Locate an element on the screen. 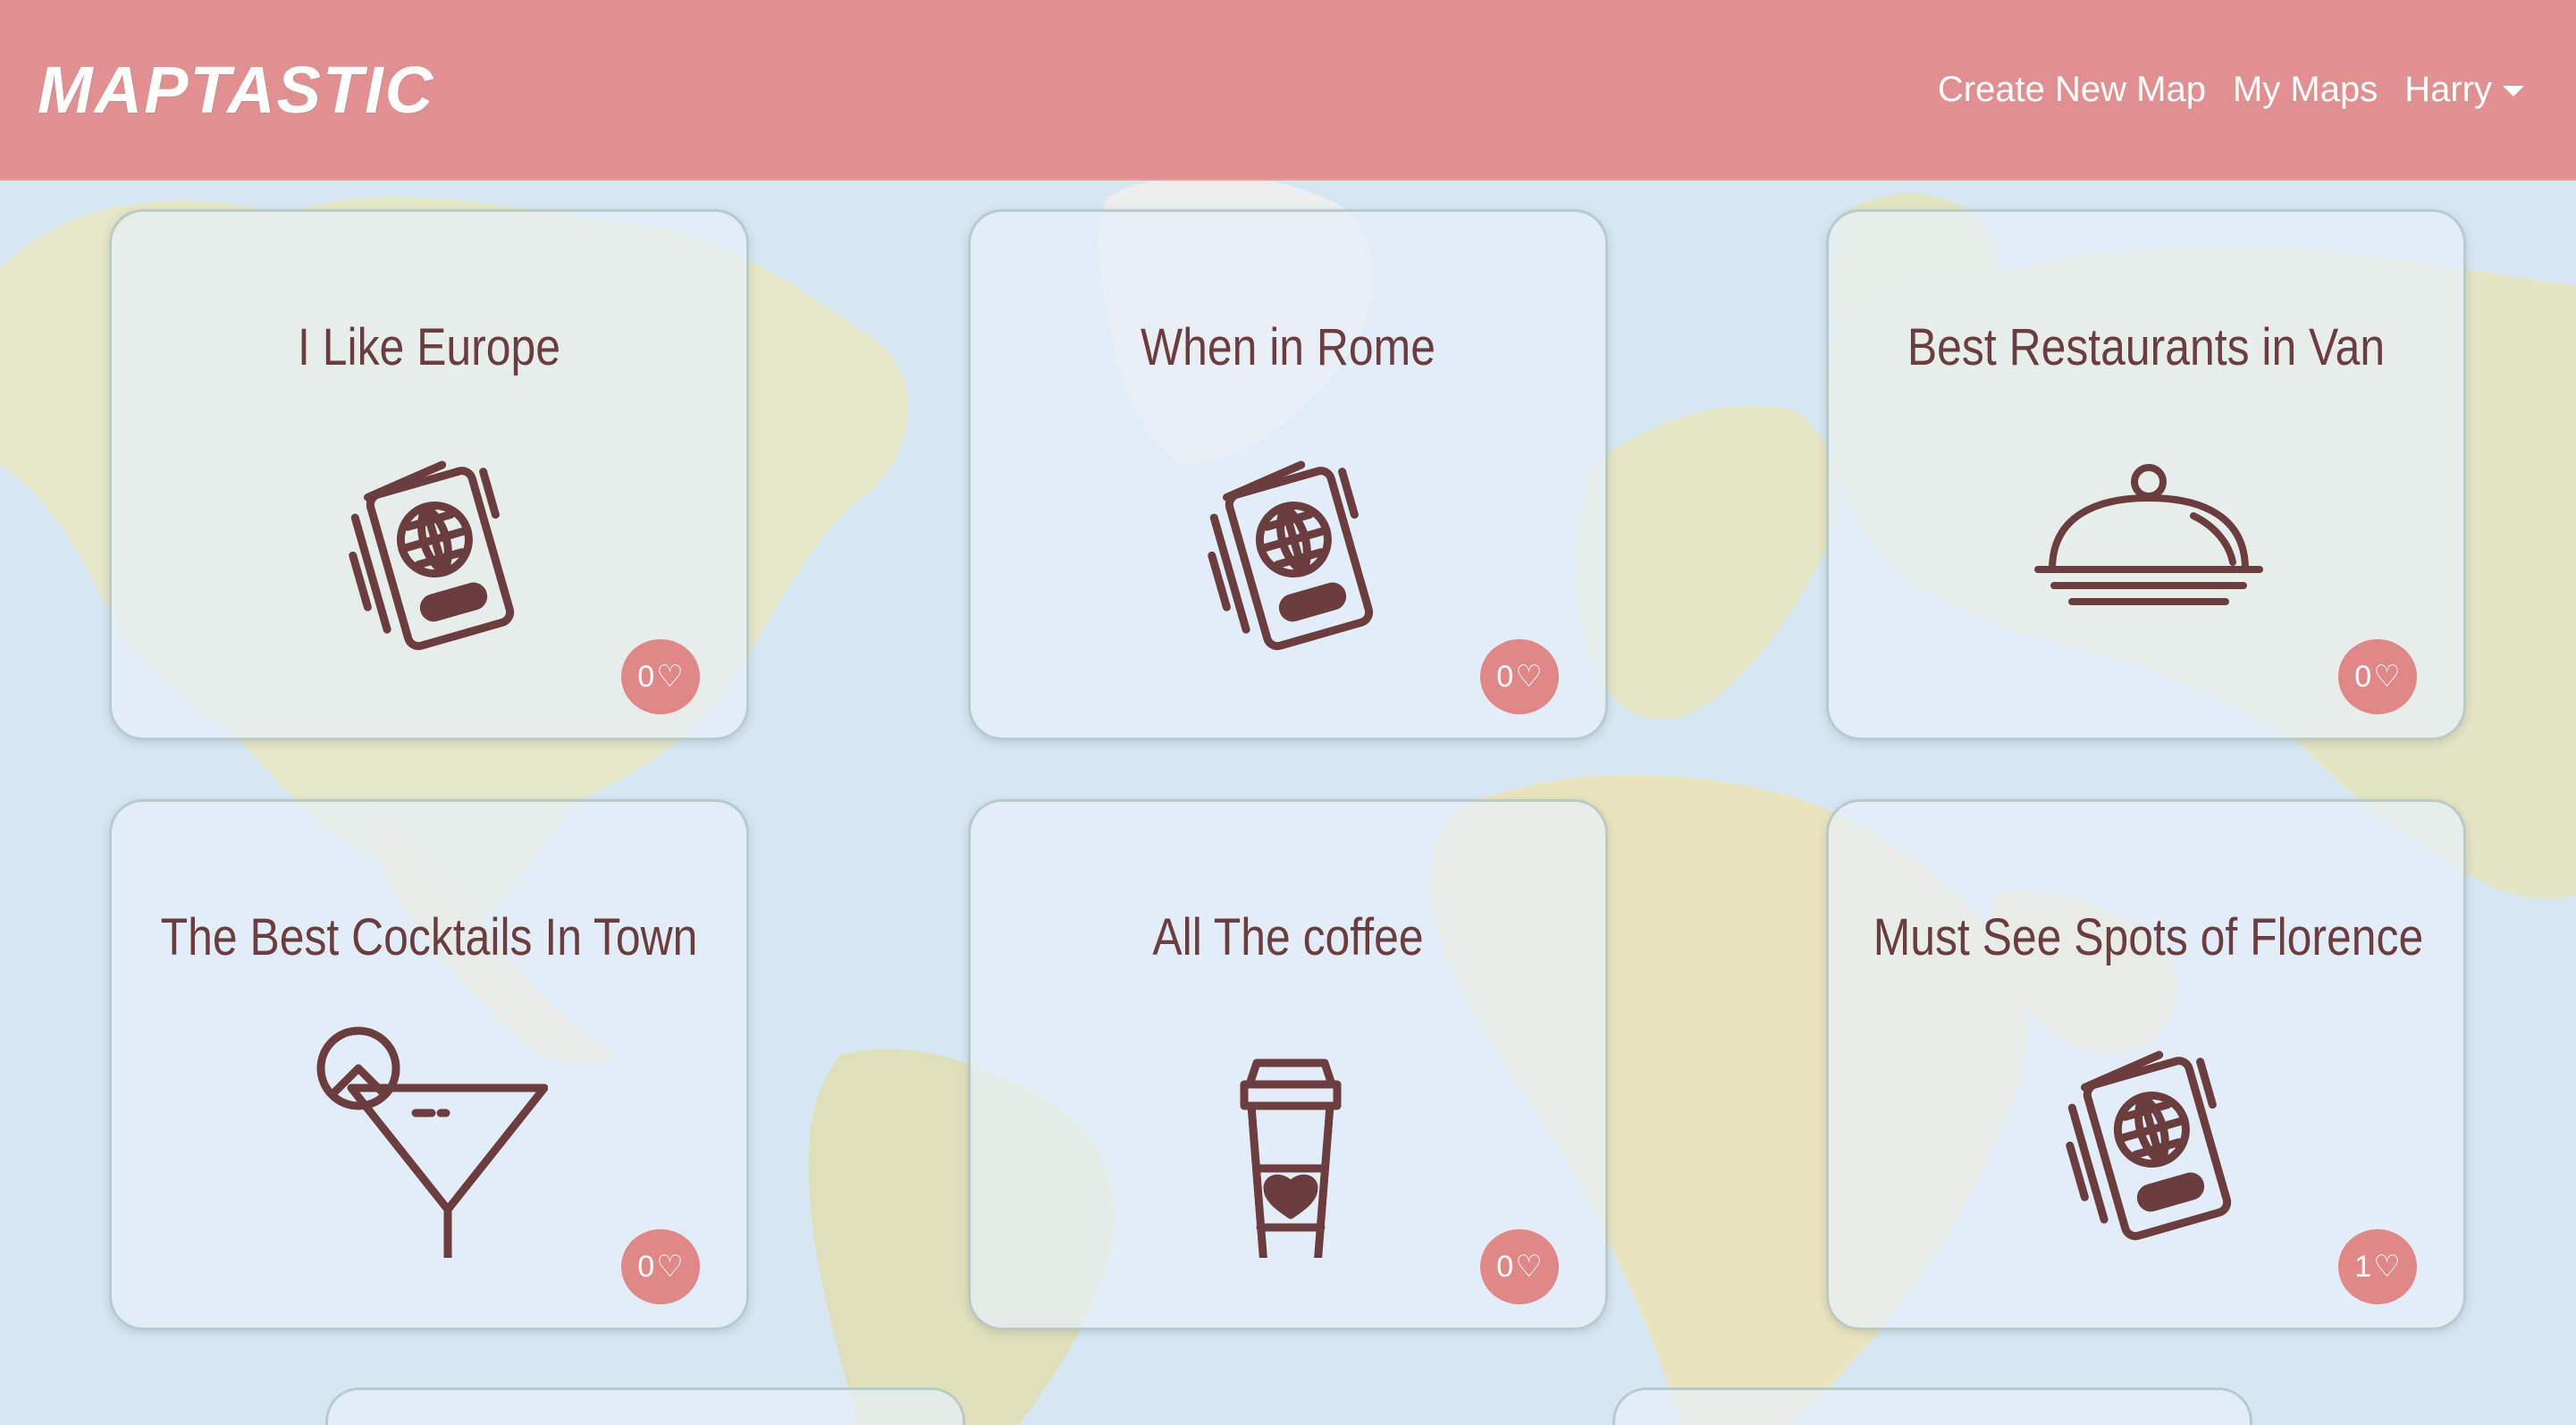 The width and height of the screenshot is (2576, 1425). top-navbar: MAPTASTIC Create New Map My Maps Harry is located at coordinates (1288, 90).